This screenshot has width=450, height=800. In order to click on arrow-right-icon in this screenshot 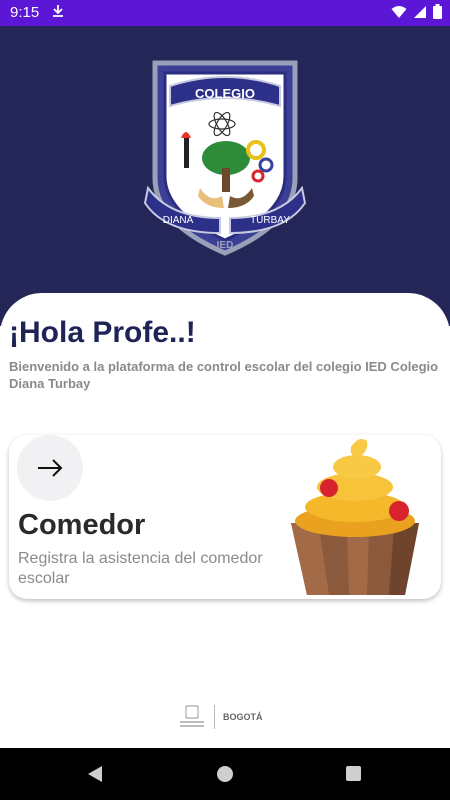, I will do `click(50, 468)`.